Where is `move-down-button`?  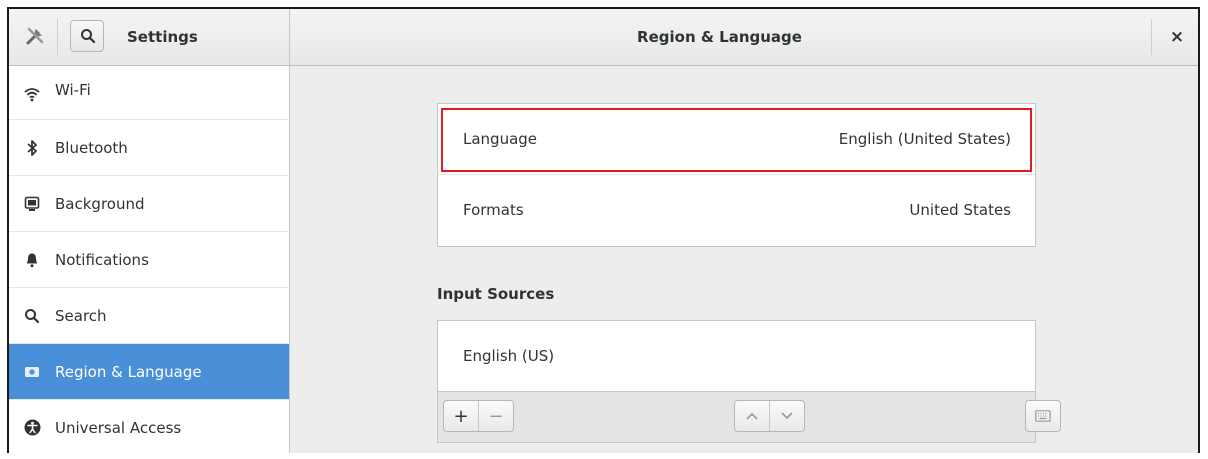
move-down-button is located at coordinates (786, 416).